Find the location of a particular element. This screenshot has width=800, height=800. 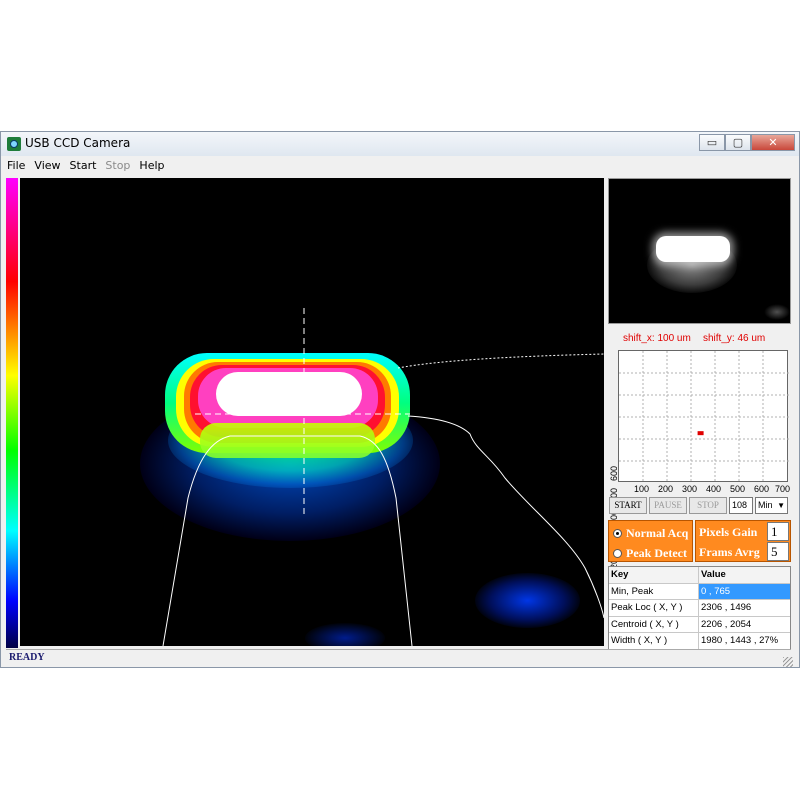

dropdown-arrow-icon: ▼ is located at coordinates (781, 505).